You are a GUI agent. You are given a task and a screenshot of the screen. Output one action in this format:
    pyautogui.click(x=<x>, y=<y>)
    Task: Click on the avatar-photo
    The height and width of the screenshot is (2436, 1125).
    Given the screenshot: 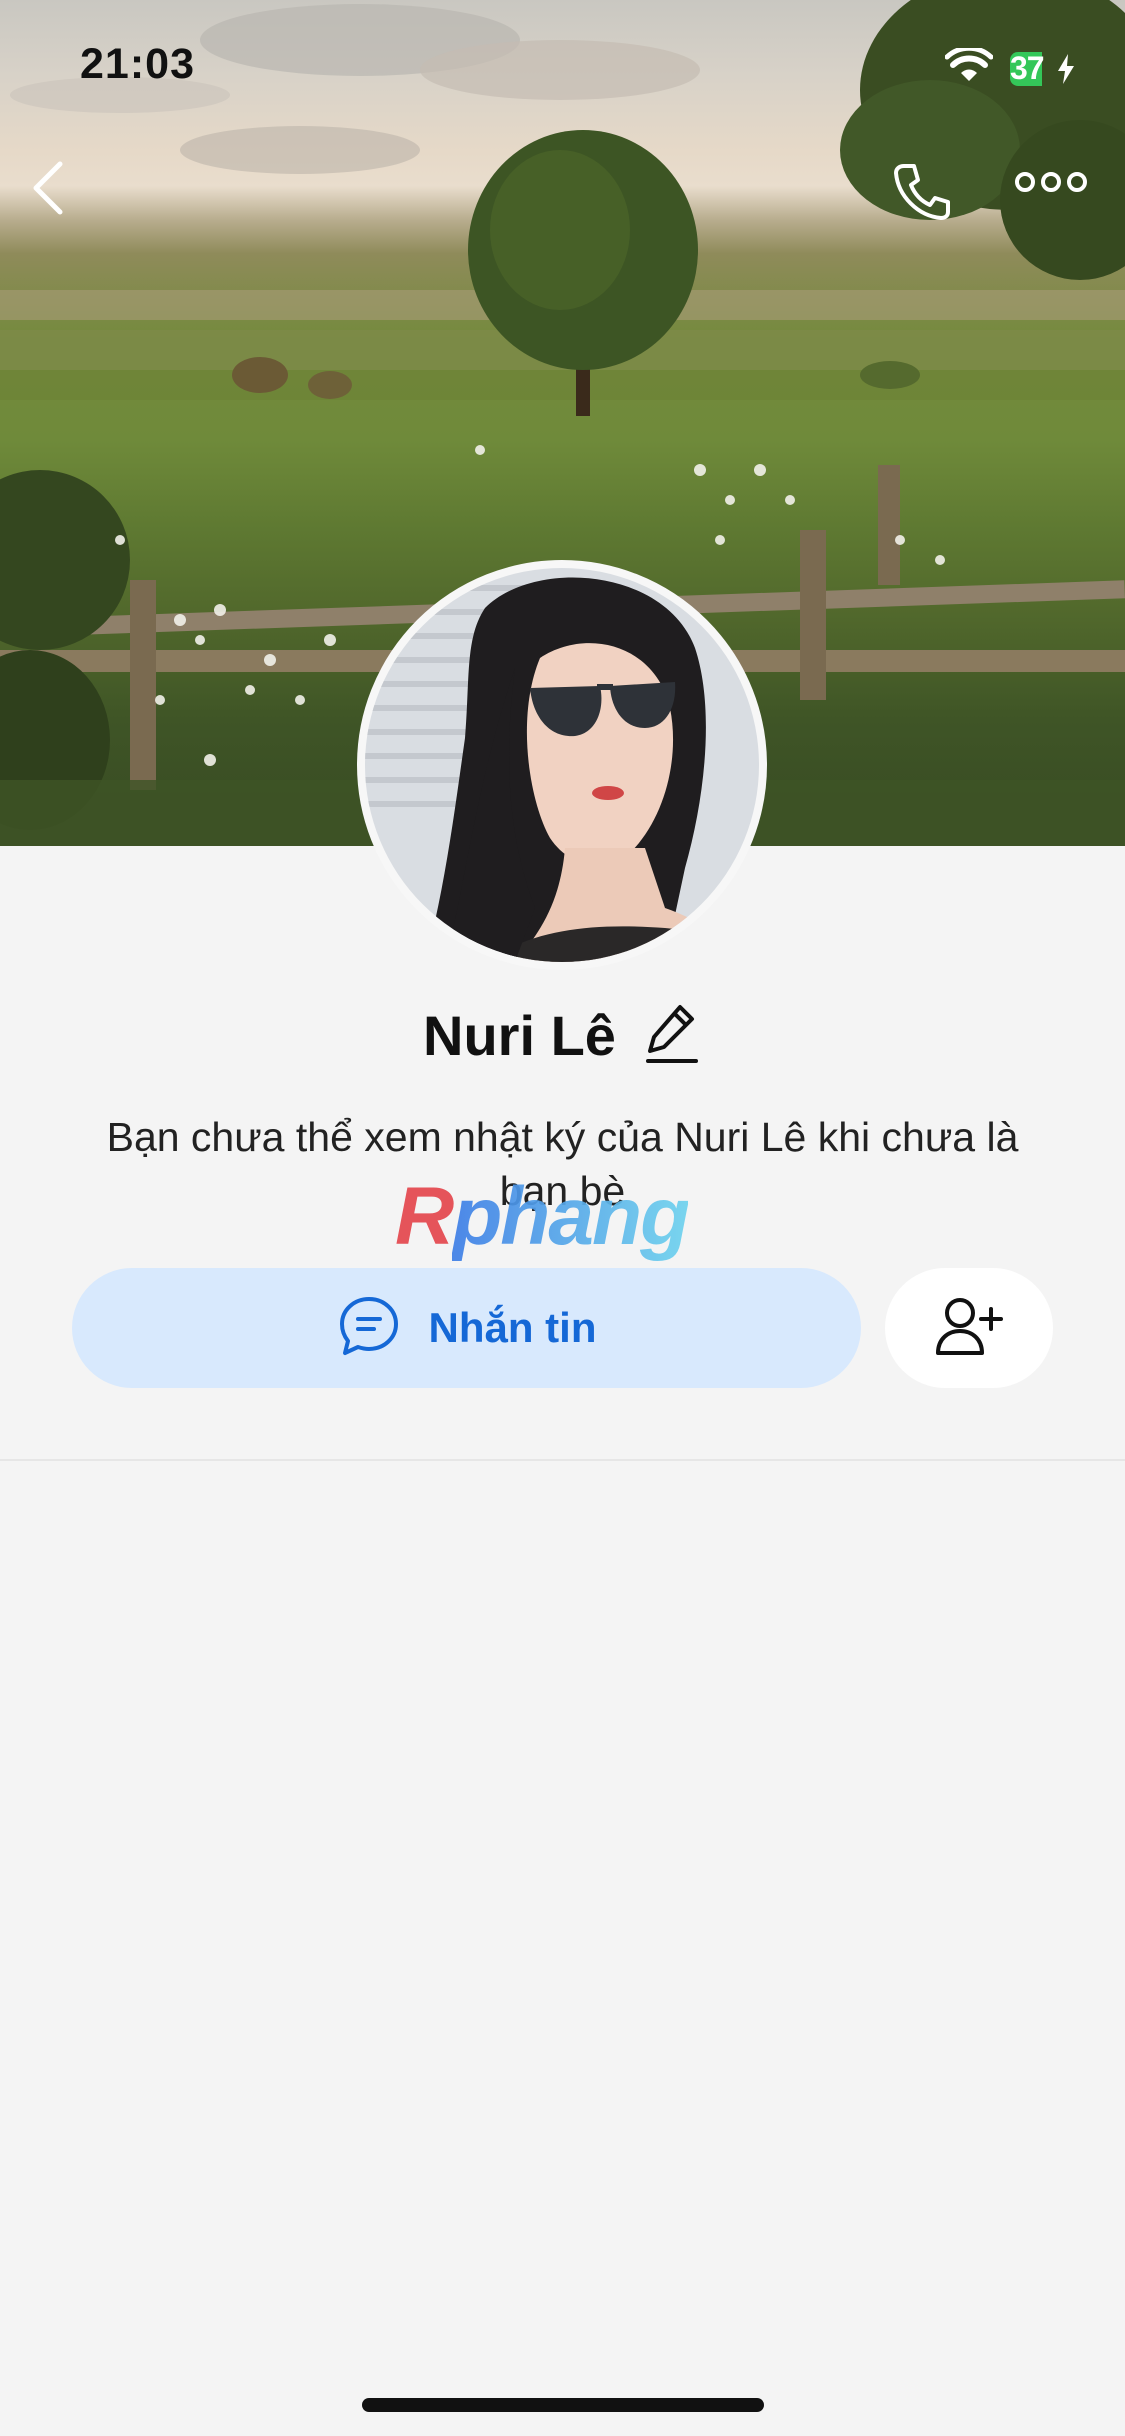 What is the action you would take?
    pyautogui.click(x=562, y=765)
    